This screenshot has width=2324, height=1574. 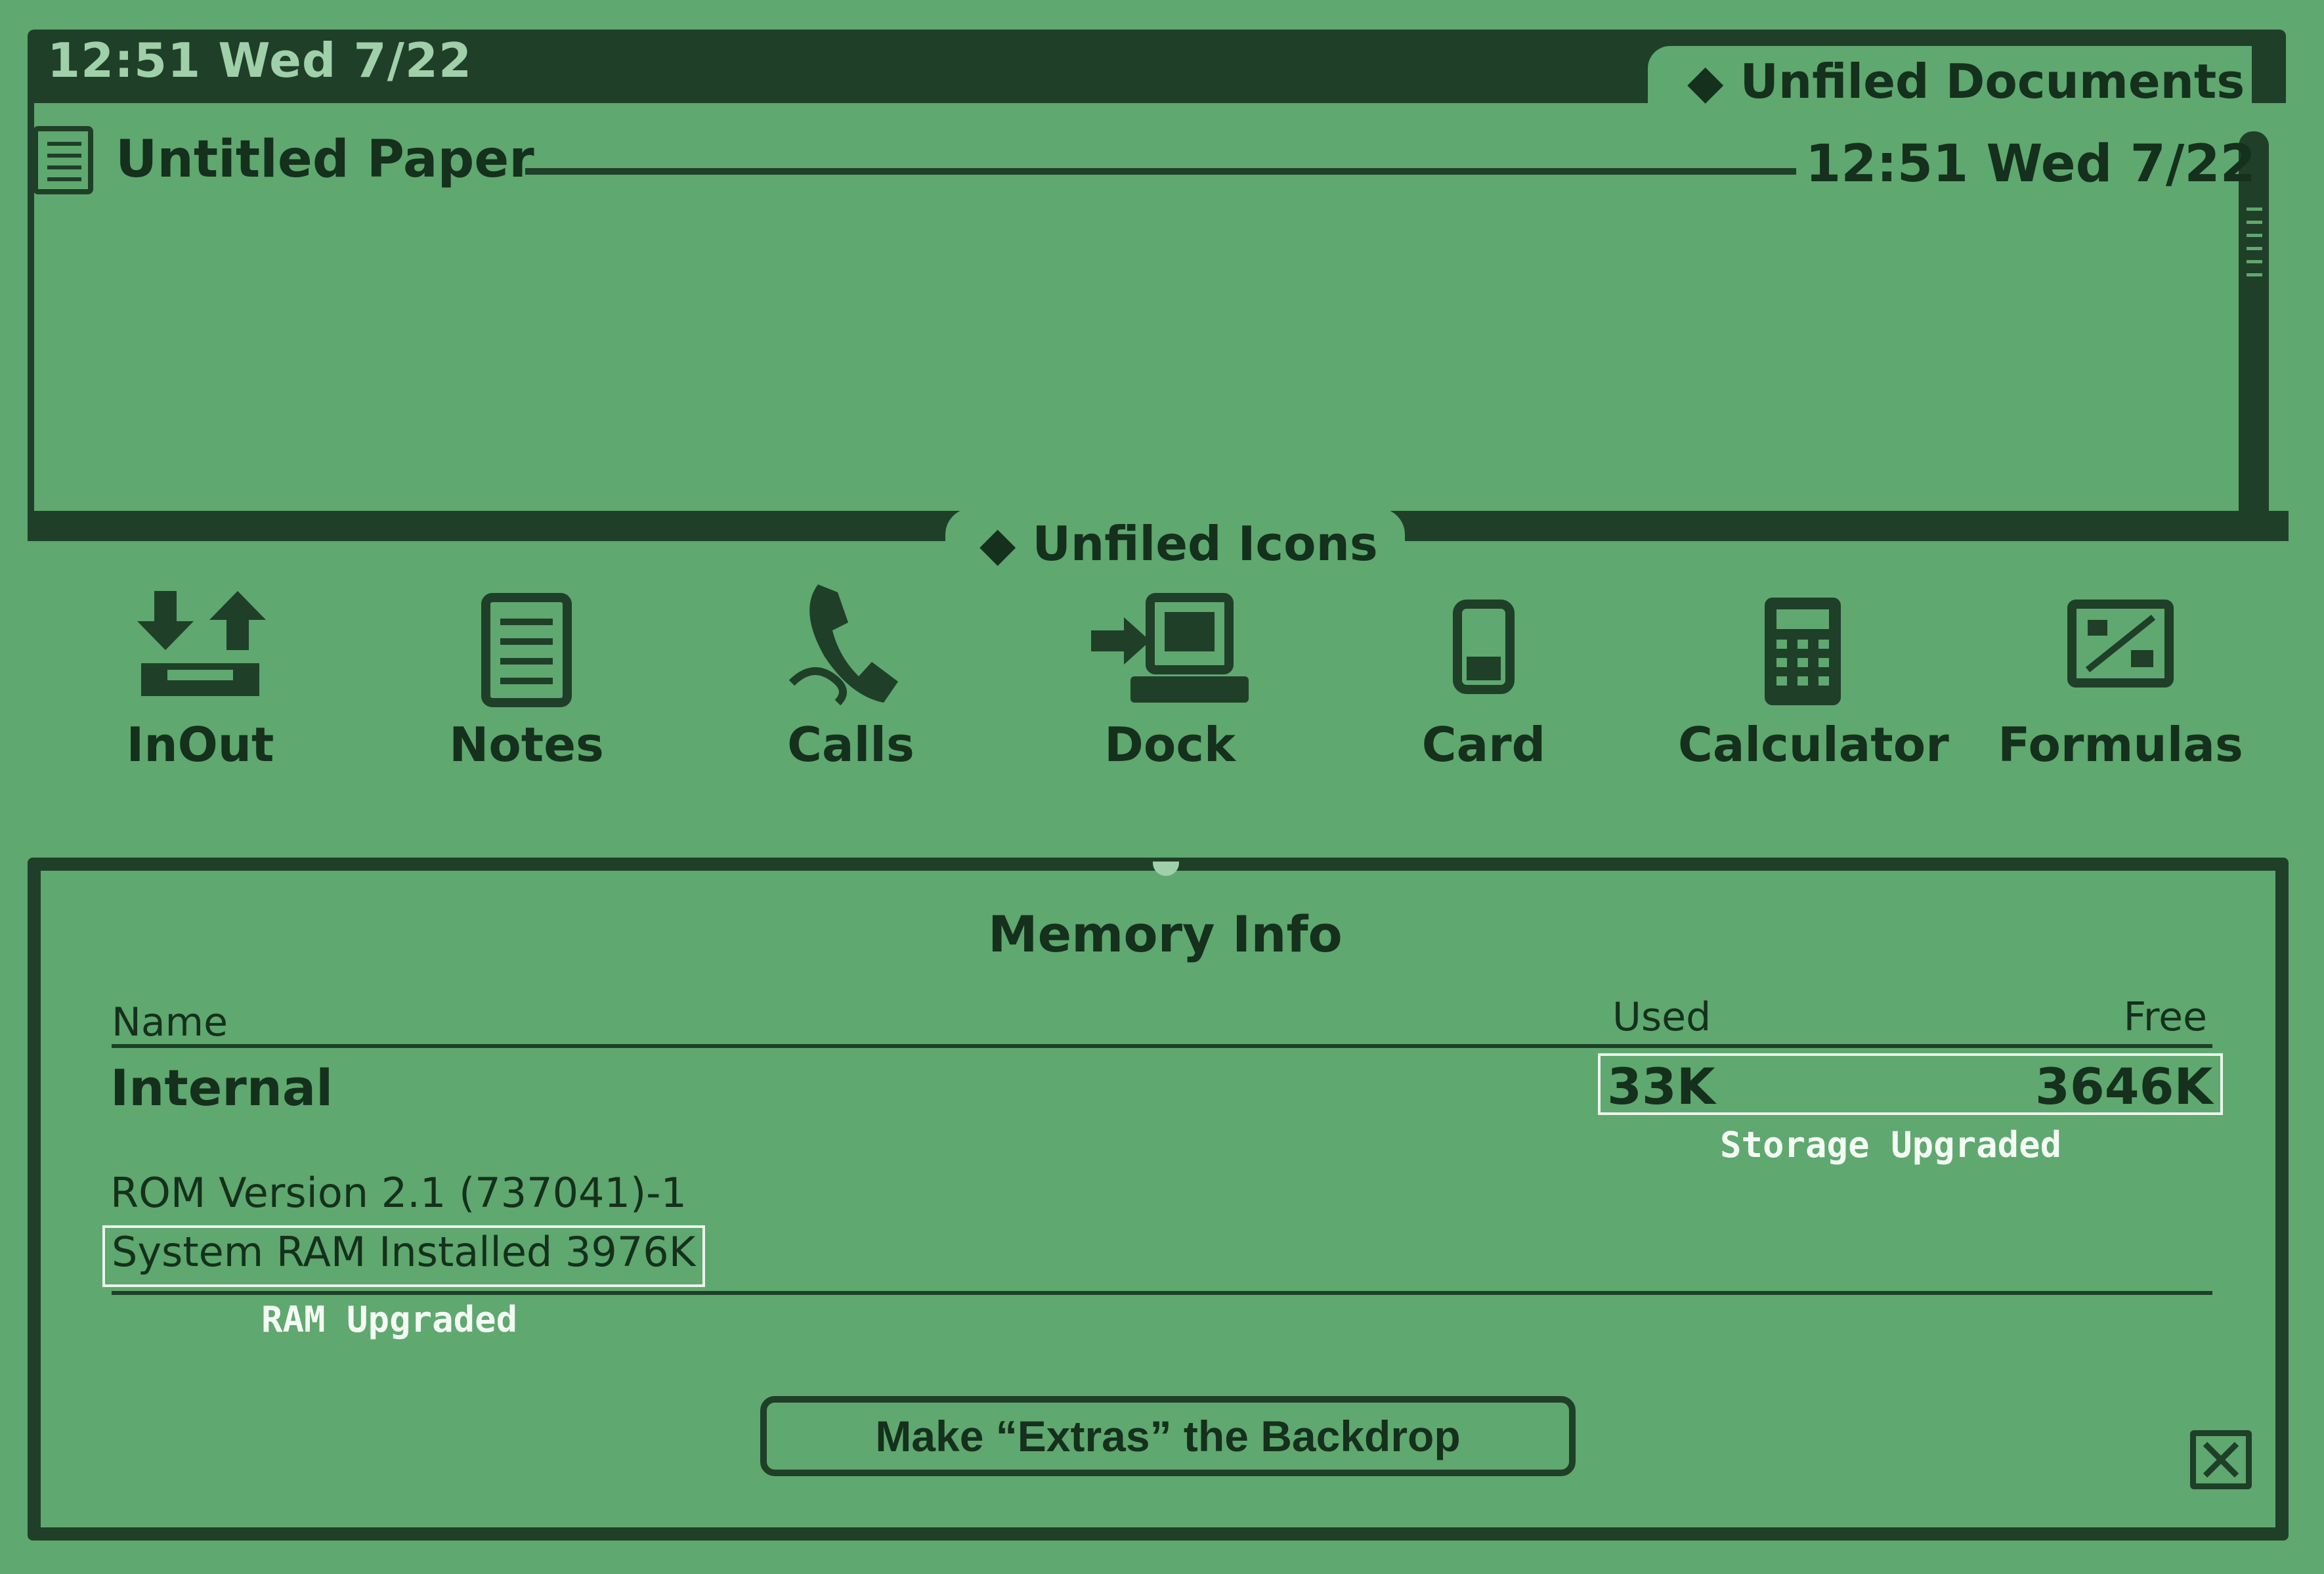 I want to click on app-label: Notes, so click(x=526, y=744).